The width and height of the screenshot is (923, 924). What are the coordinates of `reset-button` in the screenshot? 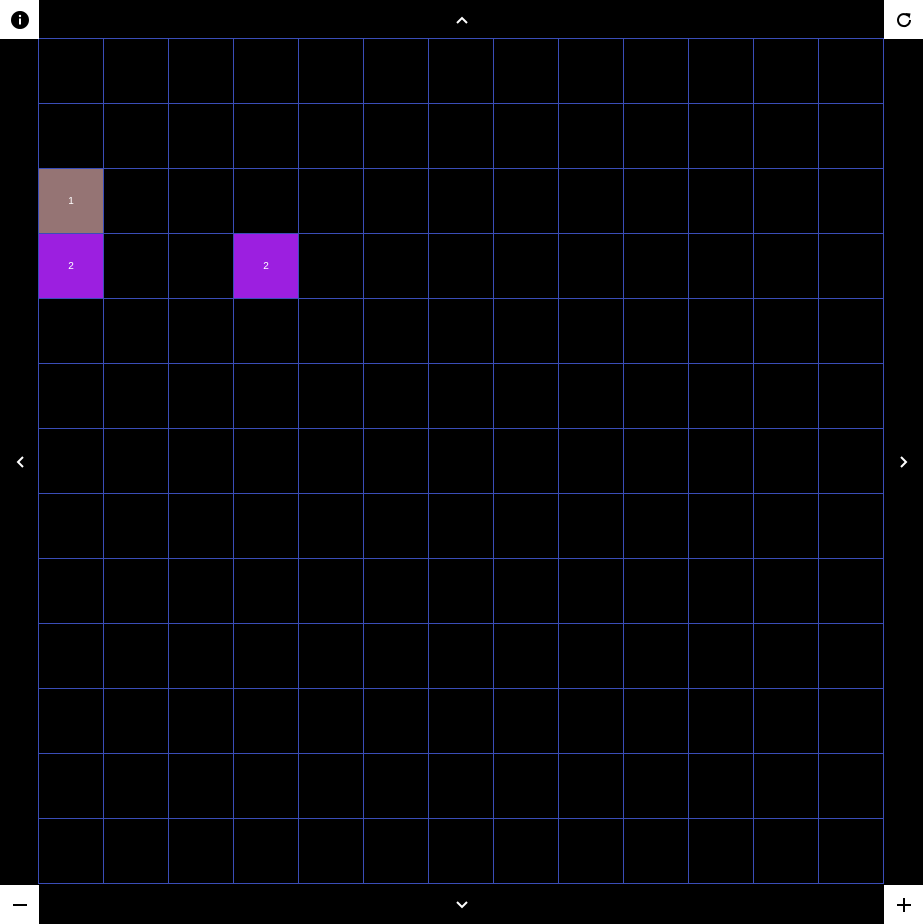 It's located at (903, 19).